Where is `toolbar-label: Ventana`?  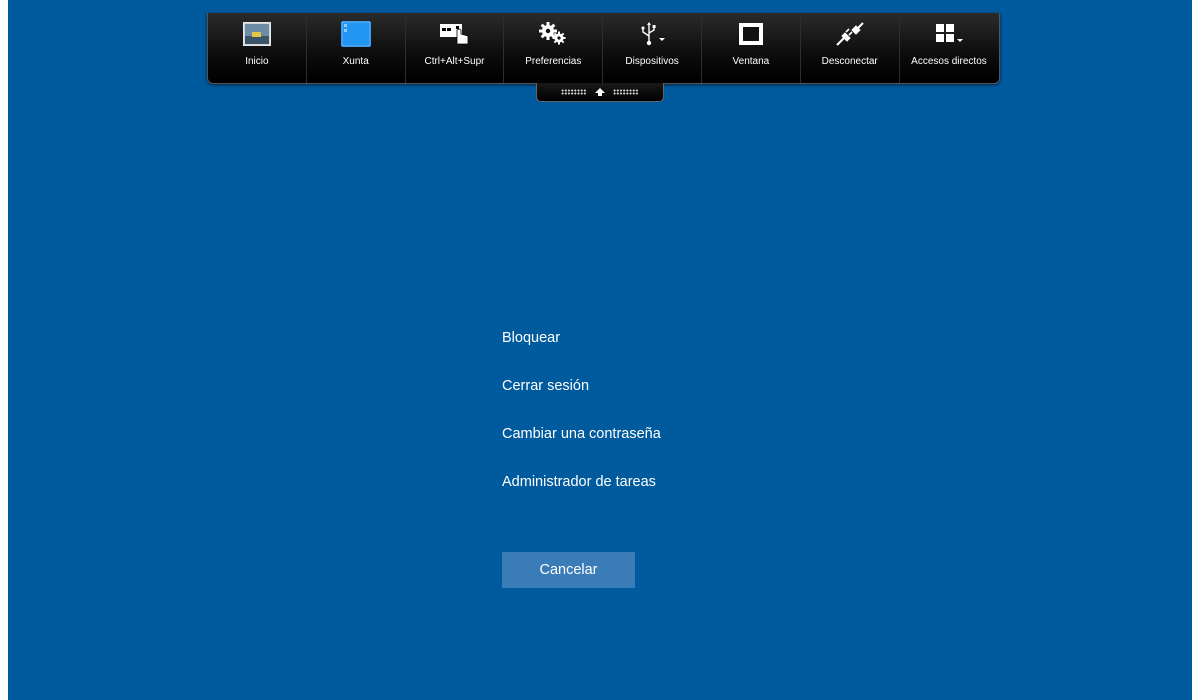
toolbar-label: Ventana is located at coordinates (751, 61).